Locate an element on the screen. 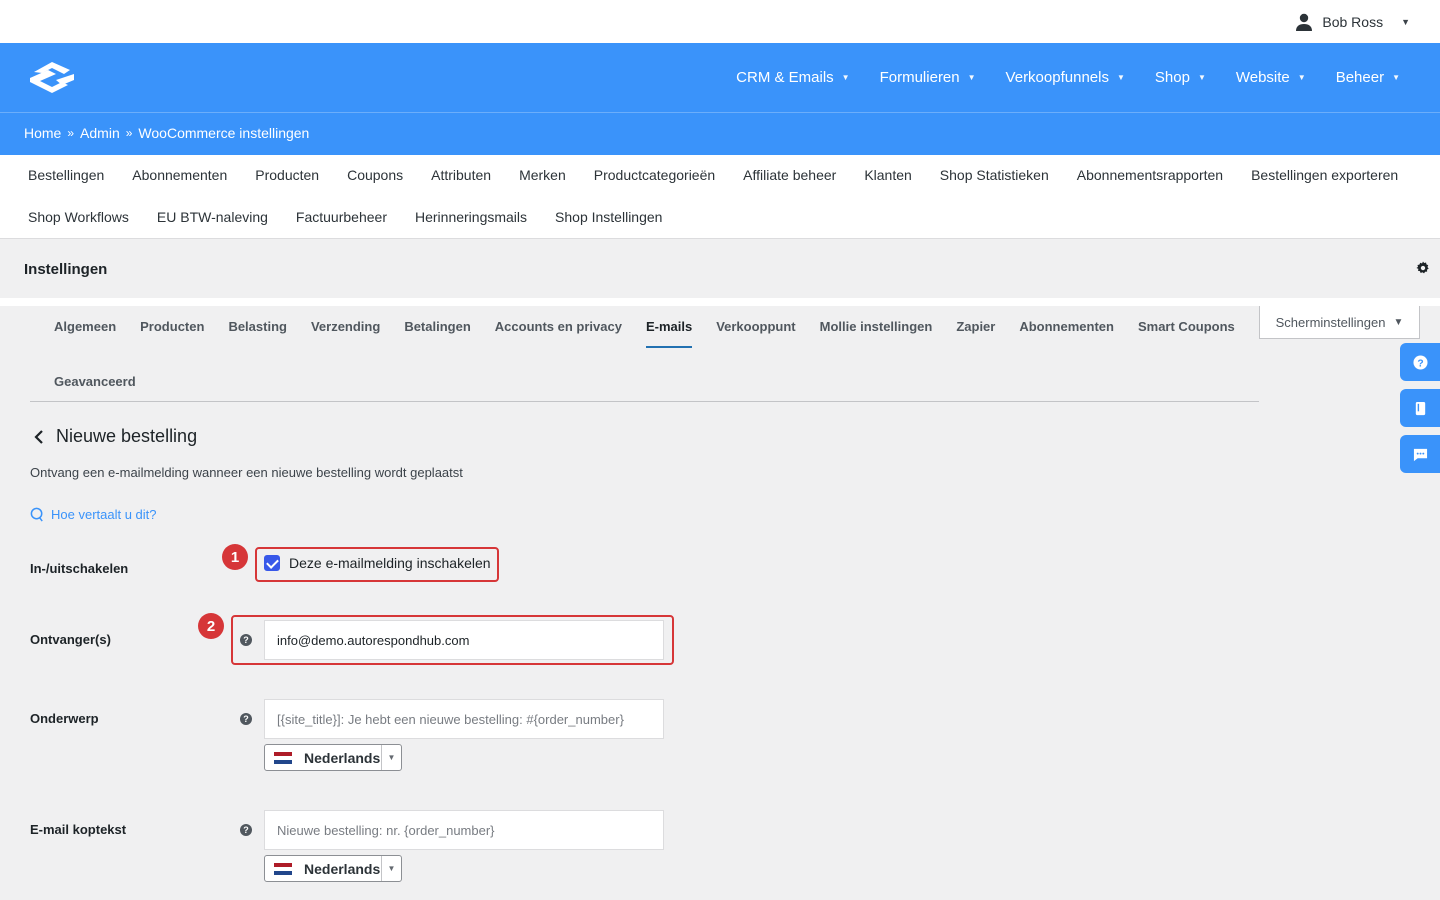 The image size is (1440, 900). shop-menu-item: EU BTW-naleving is located at coordinates (212, 217).